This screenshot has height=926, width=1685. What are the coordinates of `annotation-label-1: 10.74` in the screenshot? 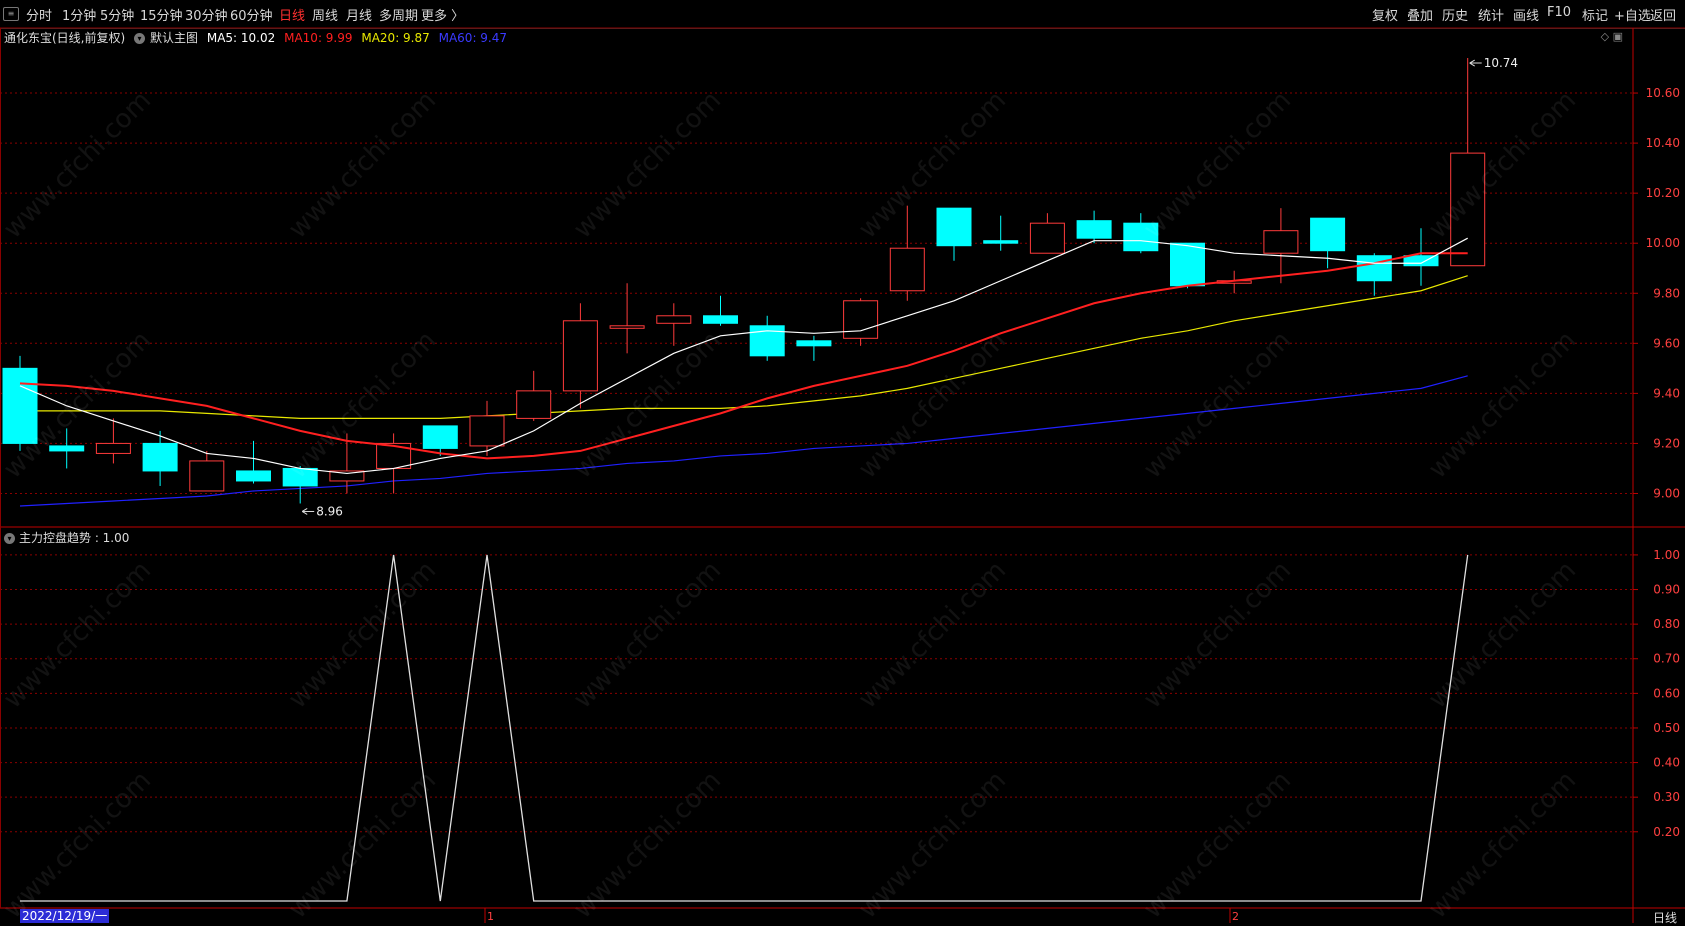 It's located at (1501, 63).